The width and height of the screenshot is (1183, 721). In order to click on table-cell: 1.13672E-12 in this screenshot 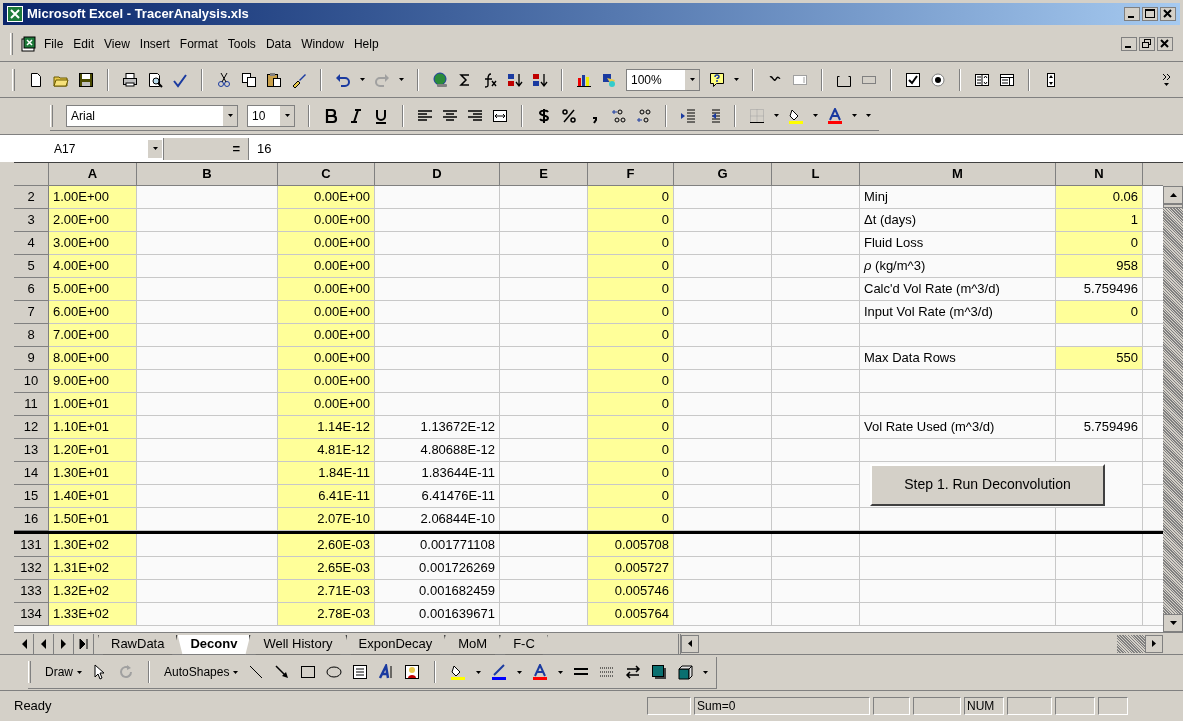, I will do `click(437, 427)`.